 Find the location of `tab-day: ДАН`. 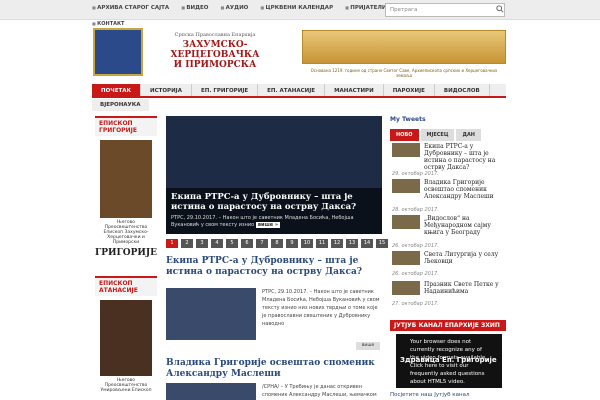

tab-day: ДАН is located at coordinates (468, 135).